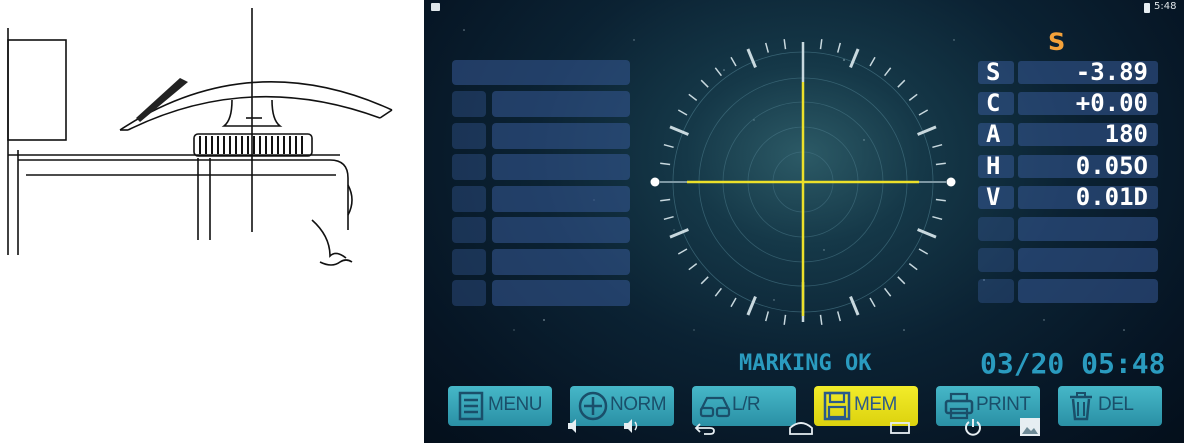 The width and height of the screenshot is (1184, 447). I want to click on notification-icon, so click(435, 7).